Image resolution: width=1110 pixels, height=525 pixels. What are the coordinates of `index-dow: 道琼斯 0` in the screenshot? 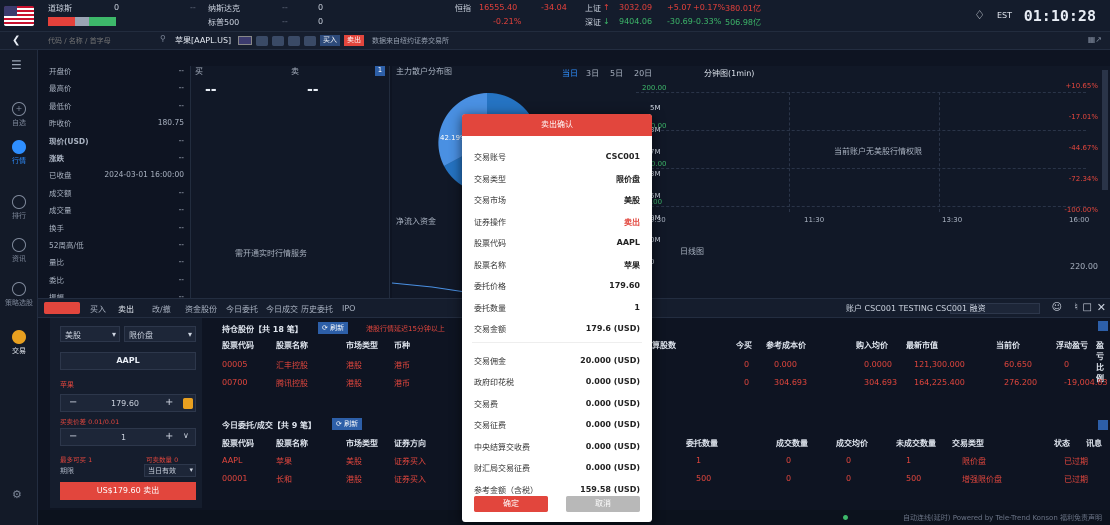 It's located at (98, 16).